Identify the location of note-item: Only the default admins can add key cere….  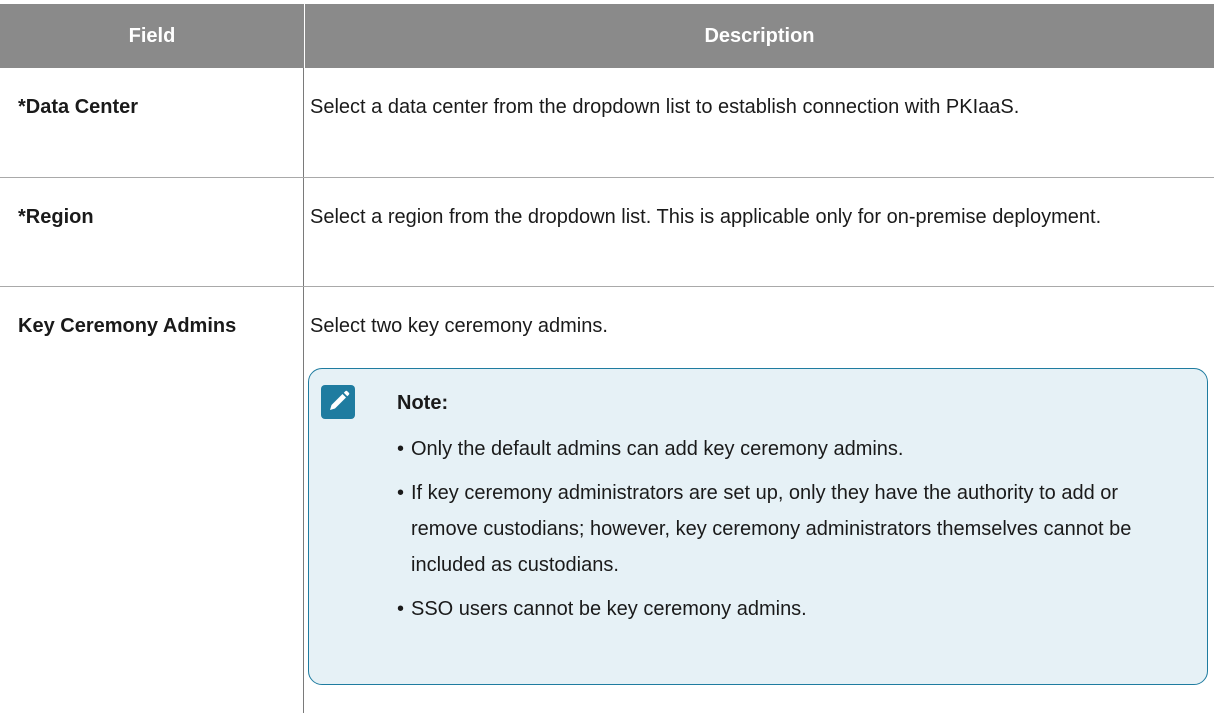
(782, 449).